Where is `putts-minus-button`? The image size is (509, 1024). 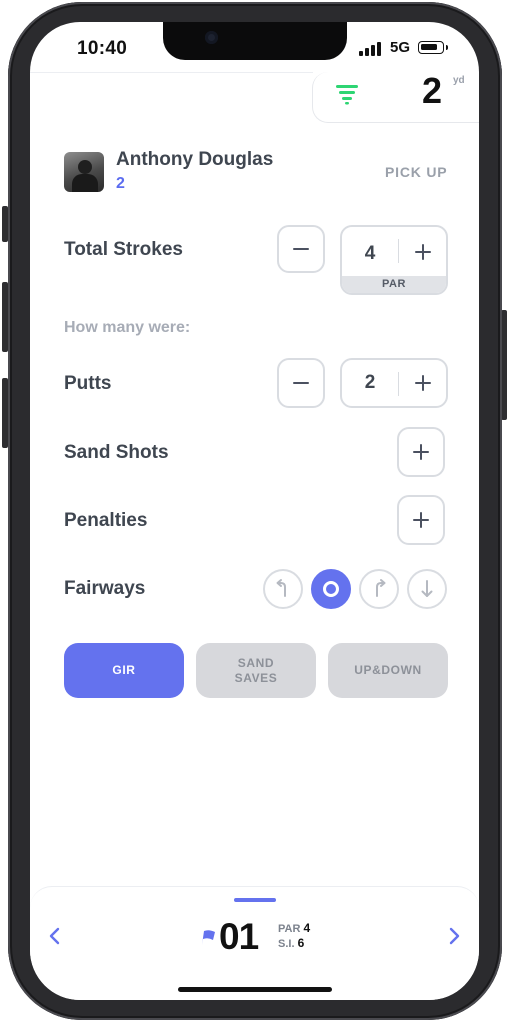 putts-minus-button is located at coordinates (301, 383).